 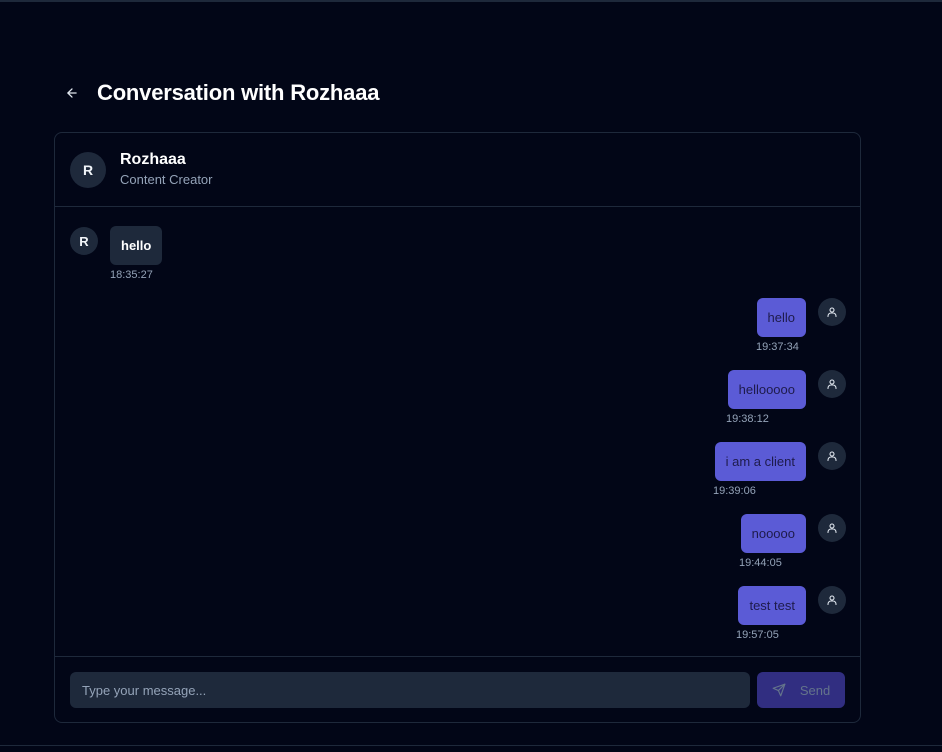 I want to click on message-bubble: i am a client, so click(x=760, y=461).